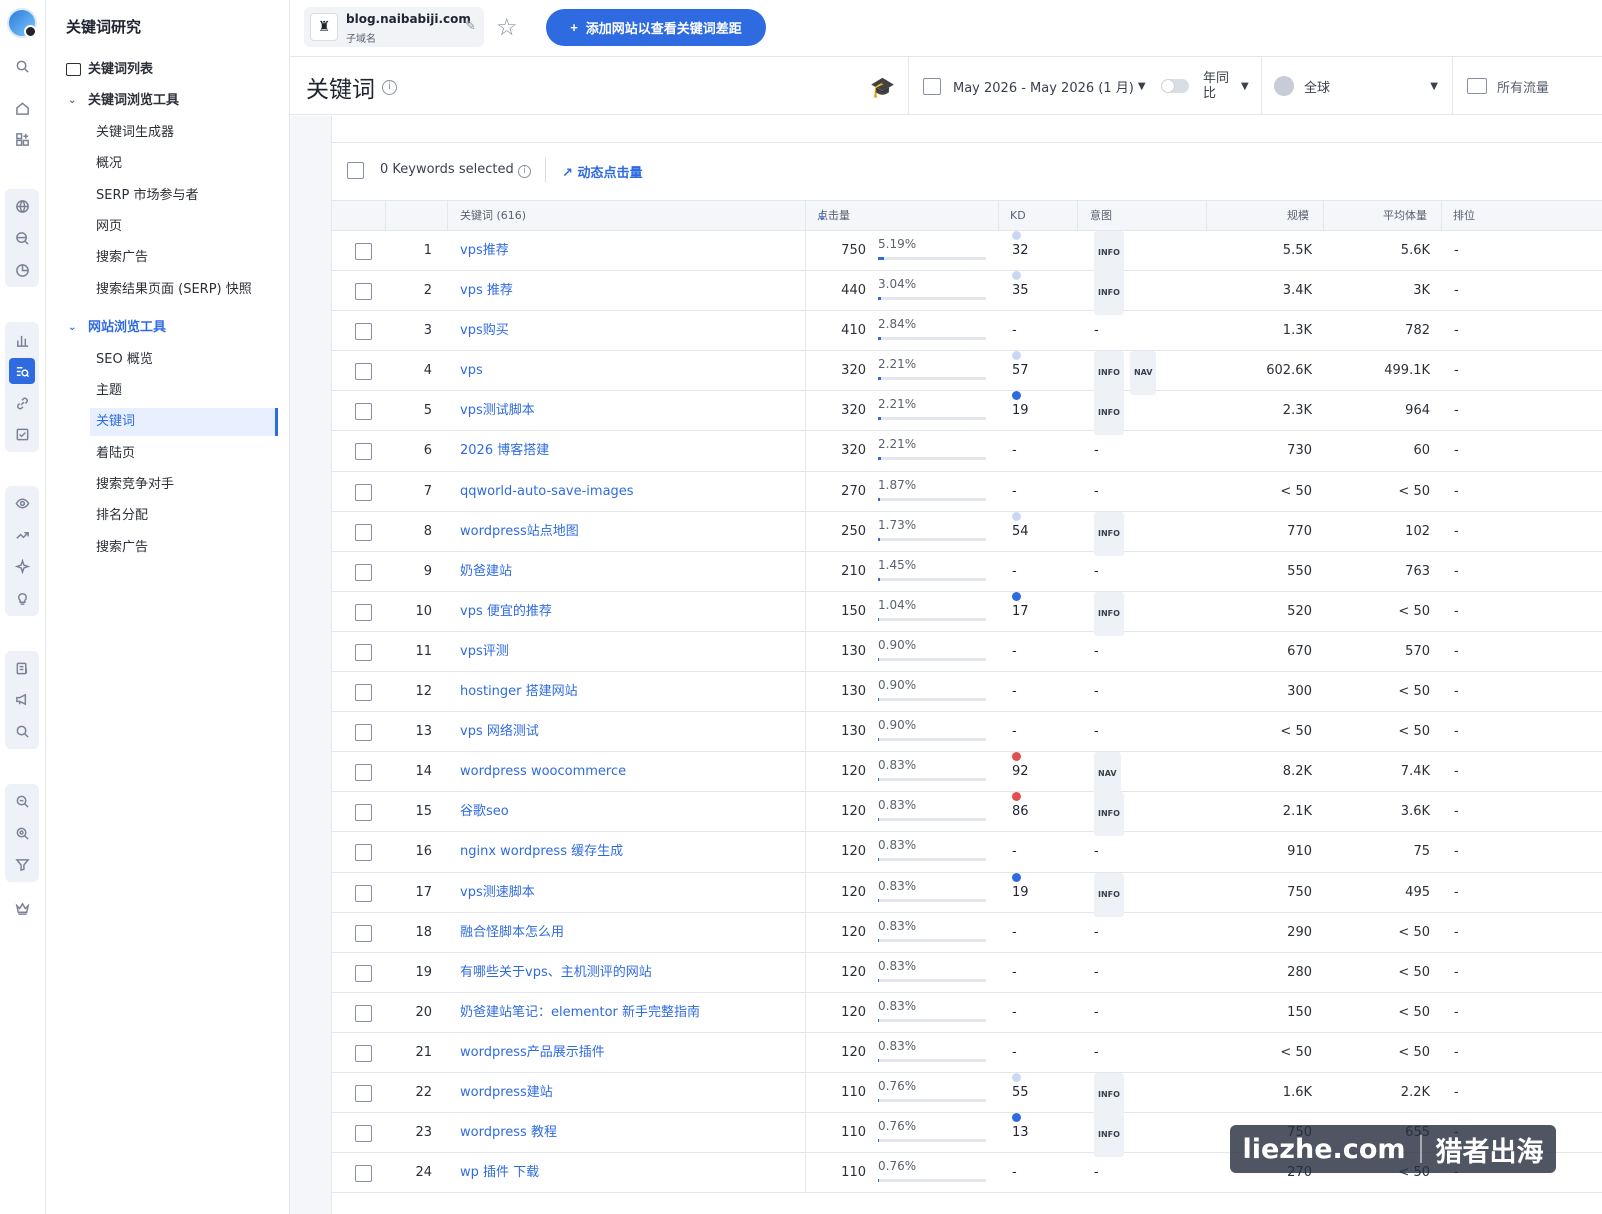  I want to click on keyword-link: wordpress建站, so click(506, 1093).